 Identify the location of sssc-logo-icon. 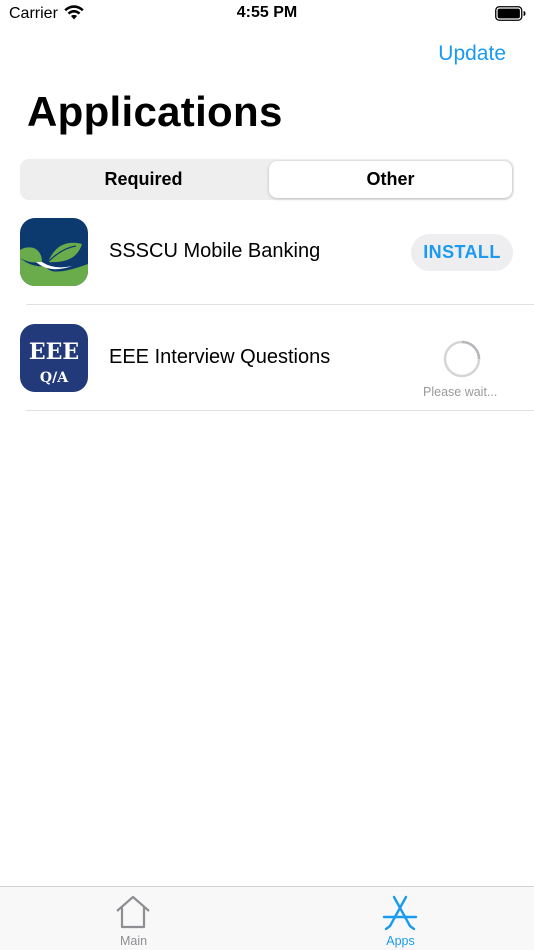
(54, 252).